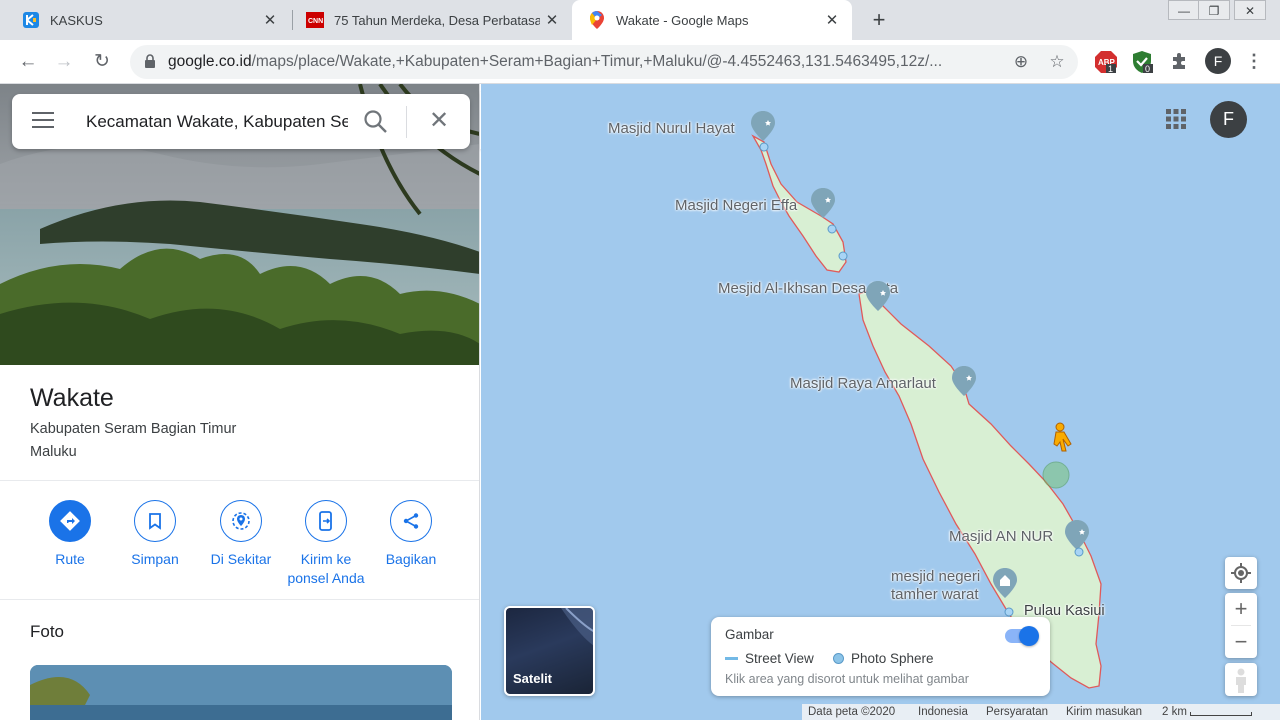  I want to click on zoom-controls: + −, so click(1241, 625).